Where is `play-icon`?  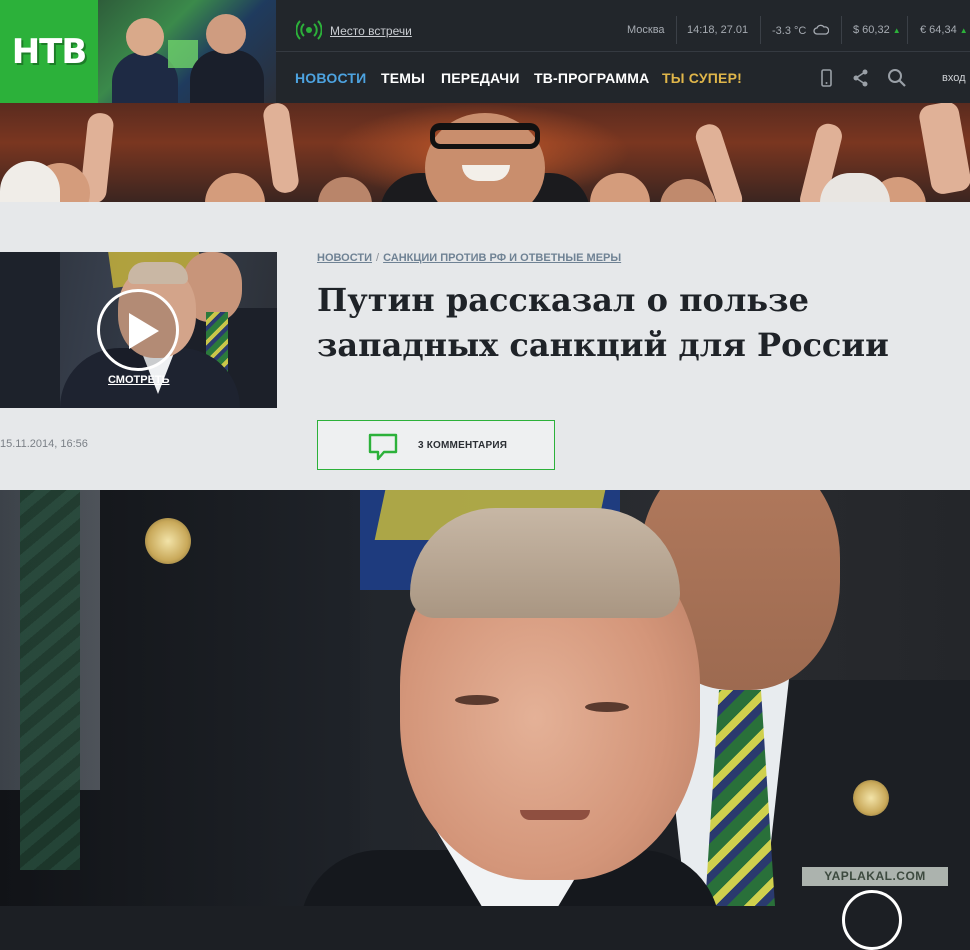
play-icon is located at coordinates (138, 330).